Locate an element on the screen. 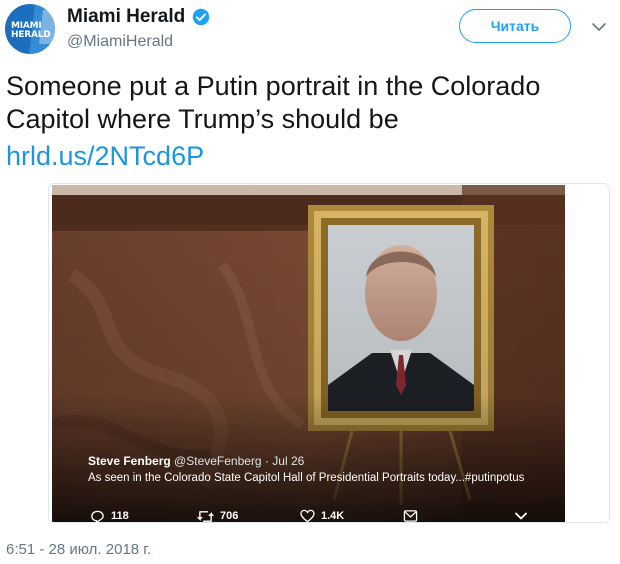 This screenshot has height=564, width=620. avatar-logo-text: MIAMI HERALD is located at coordinates (31, 30).